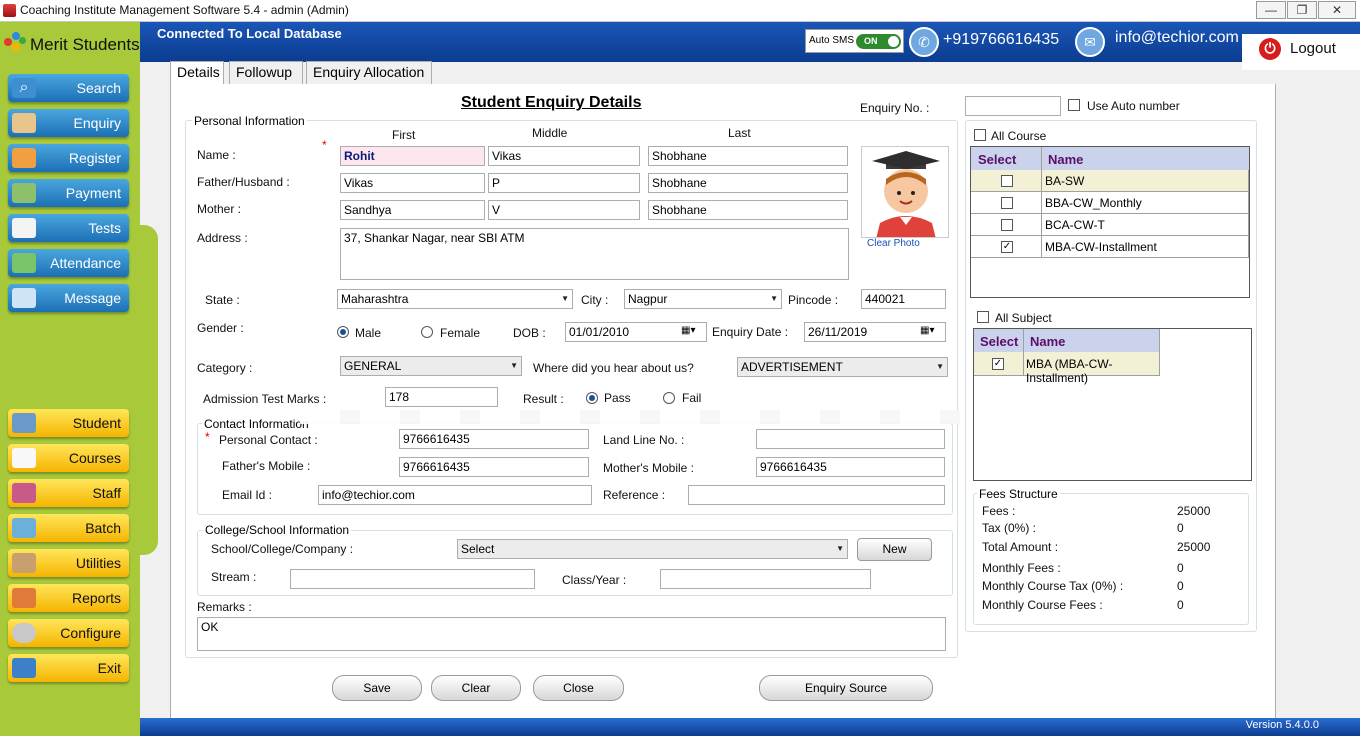 This screenshot has height=736, width=1360. Describe the element at coordinates (24, 493) in the screenshot. I see `staff-icon` at that location.